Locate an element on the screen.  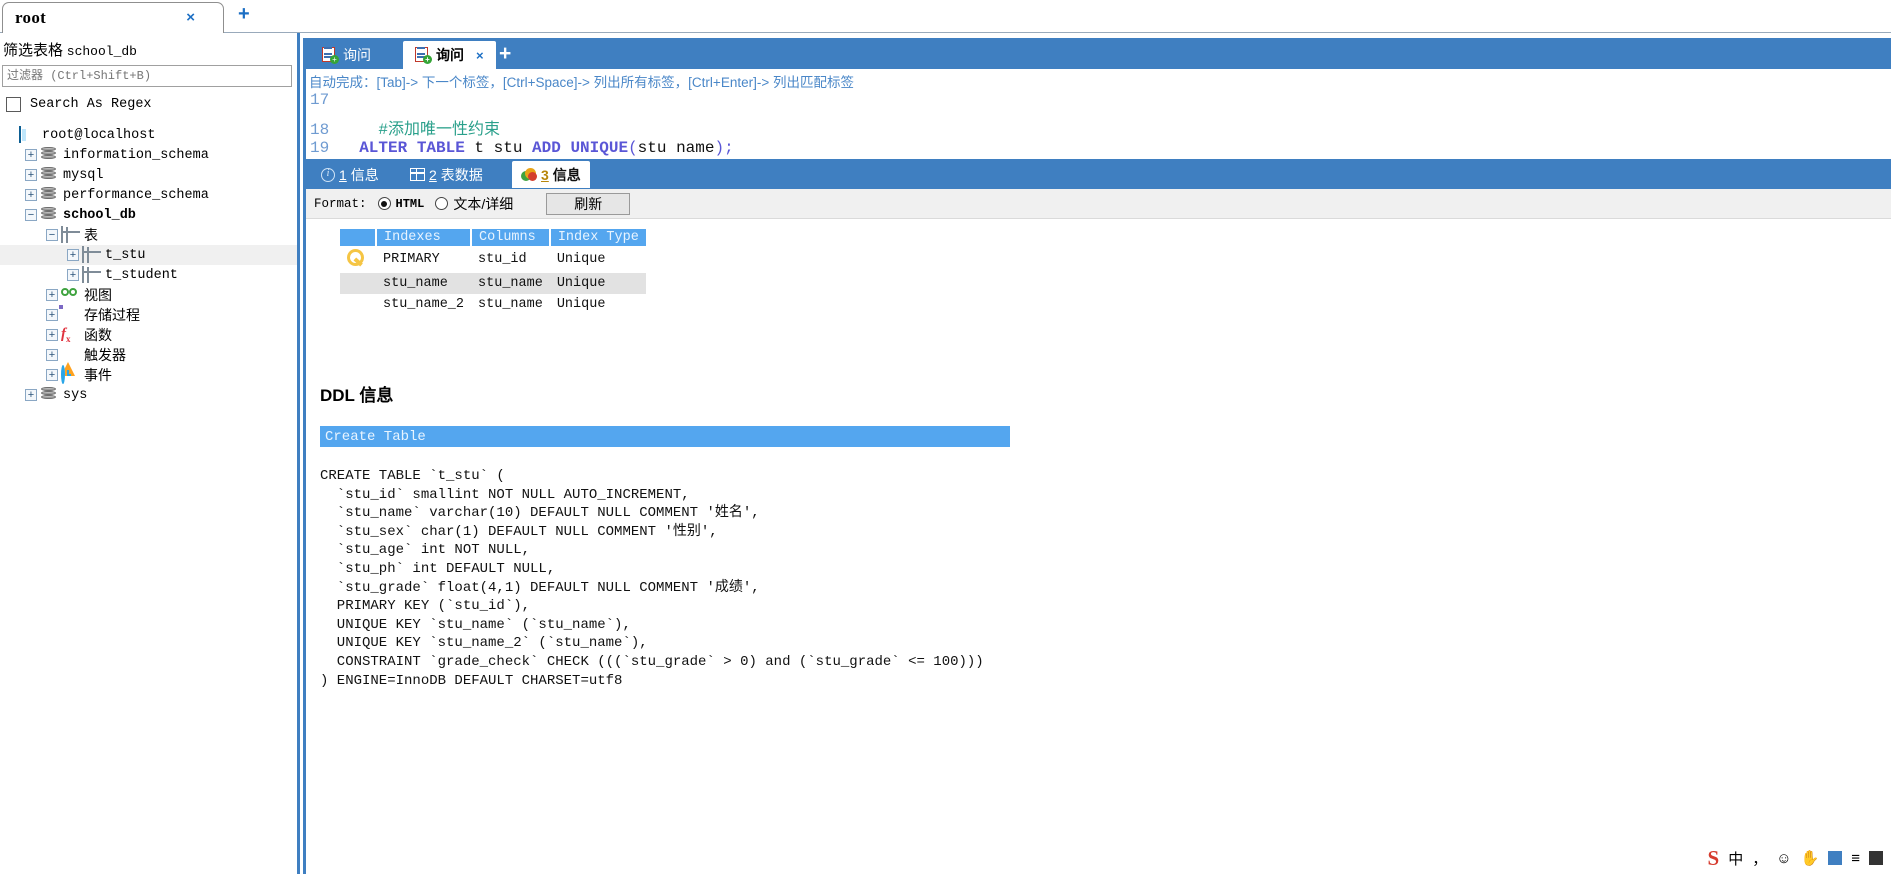
result-tab-1-label: 信息 is located at coordinates (364, 174).